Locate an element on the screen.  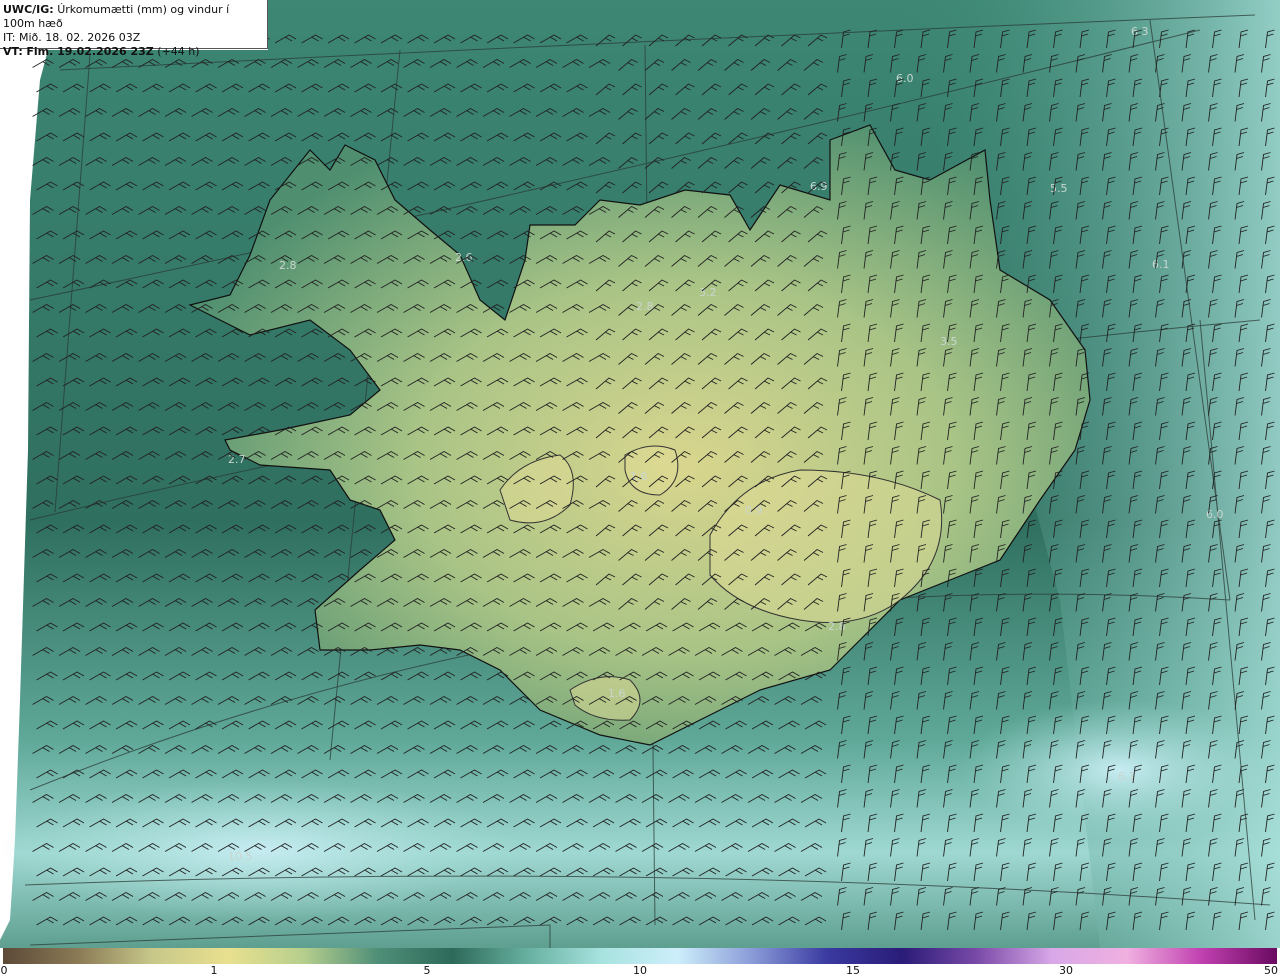
value-label: 5.5 is located at coordinates (1059, 188).